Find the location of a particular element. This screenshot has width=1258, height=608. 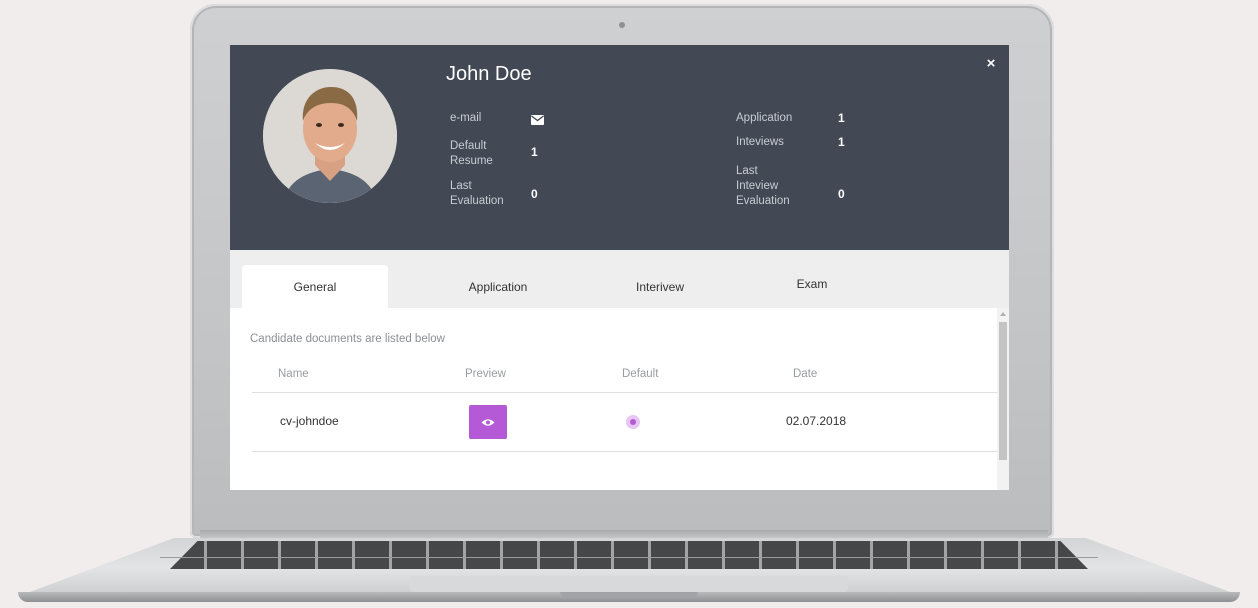

keyboard-row-divider is located at coordinates (629, 557).